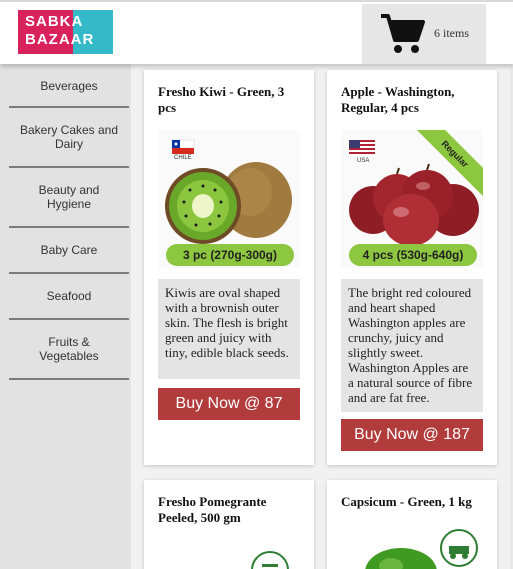 The image size is (513, 569). What do you see at coordinates (230, 255) in the screenshot?
I see `pack-size-badge: 3 pc (270g-300g)` at bounding box center [230, 255].